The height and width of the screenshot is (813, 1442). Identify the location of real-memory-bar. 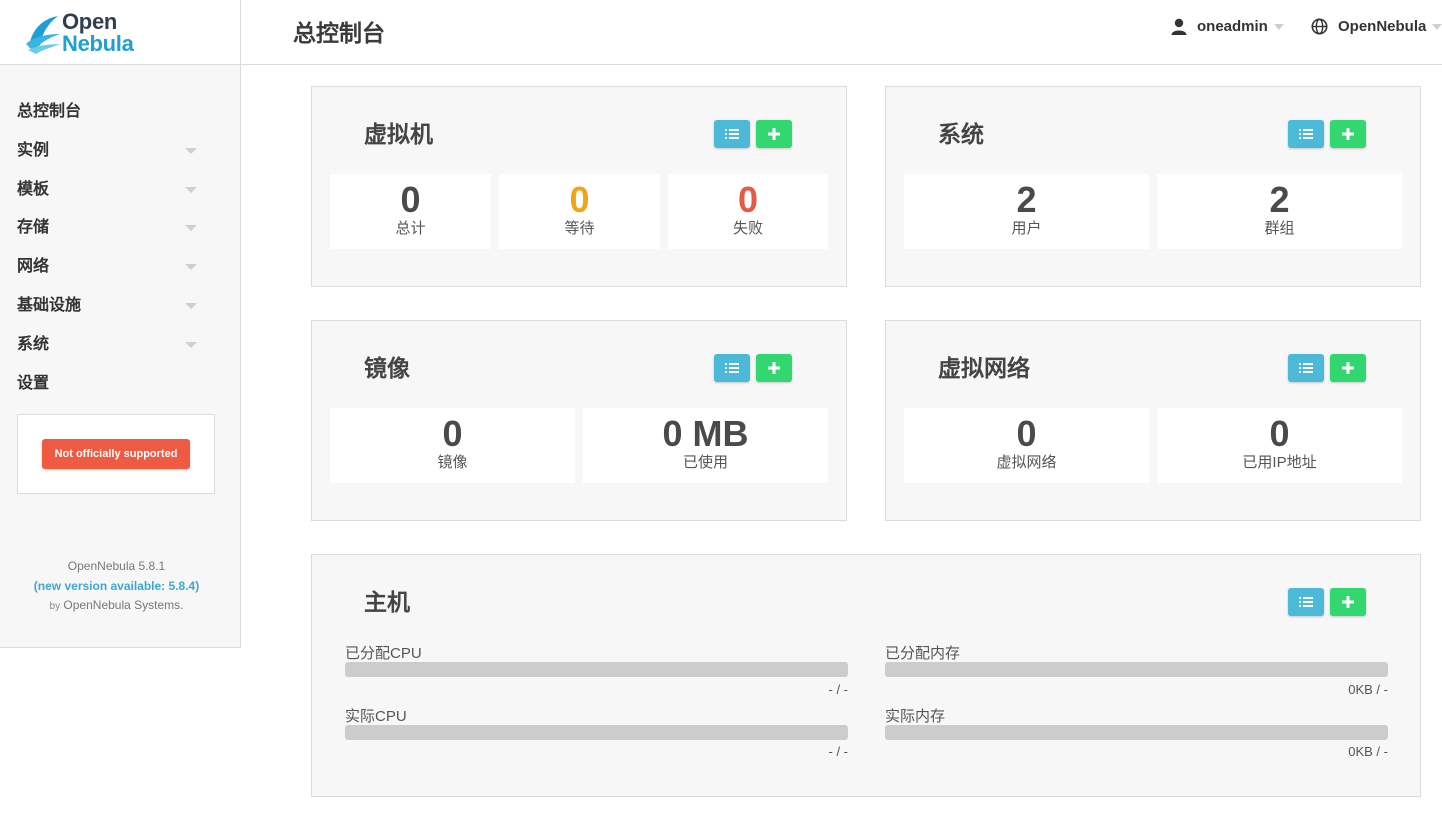
(1136, 732).